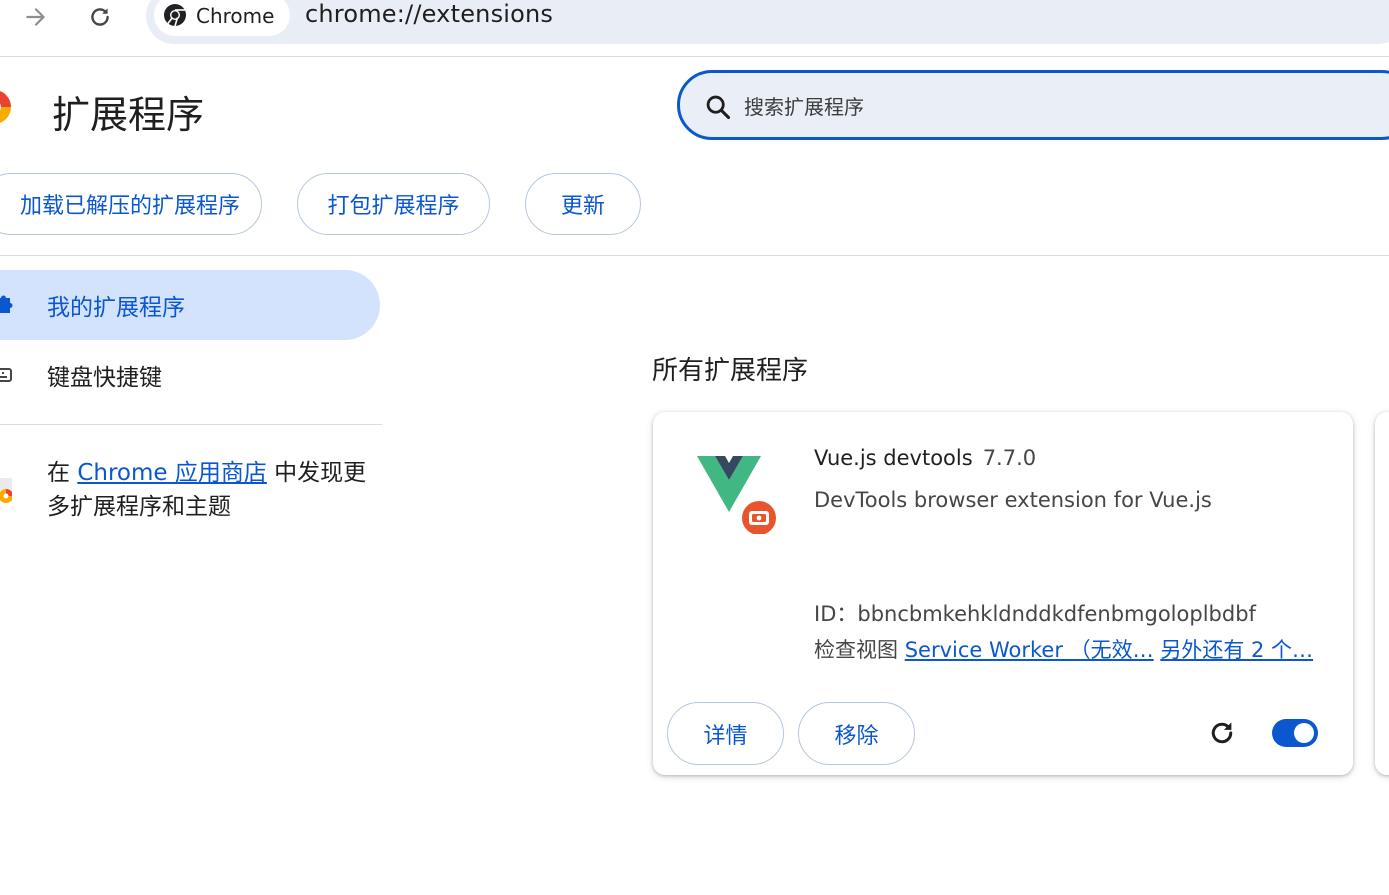  Describe the element at coordinates (856, 733) in the screenshot. I see `remove-button: 移除` at that location.